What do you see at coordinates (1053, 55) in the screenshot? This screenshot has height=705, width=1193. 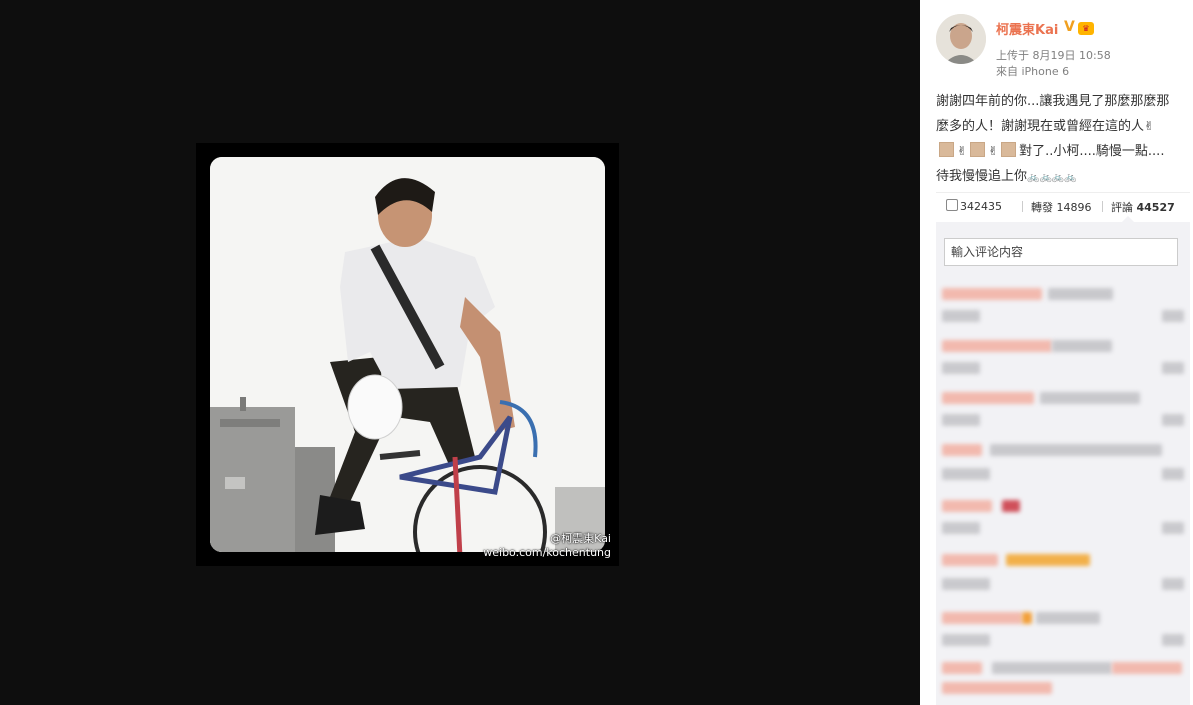 I see `post-timestamp: 上传于 8月19日 10:58` at bounding box center [1053, 55].